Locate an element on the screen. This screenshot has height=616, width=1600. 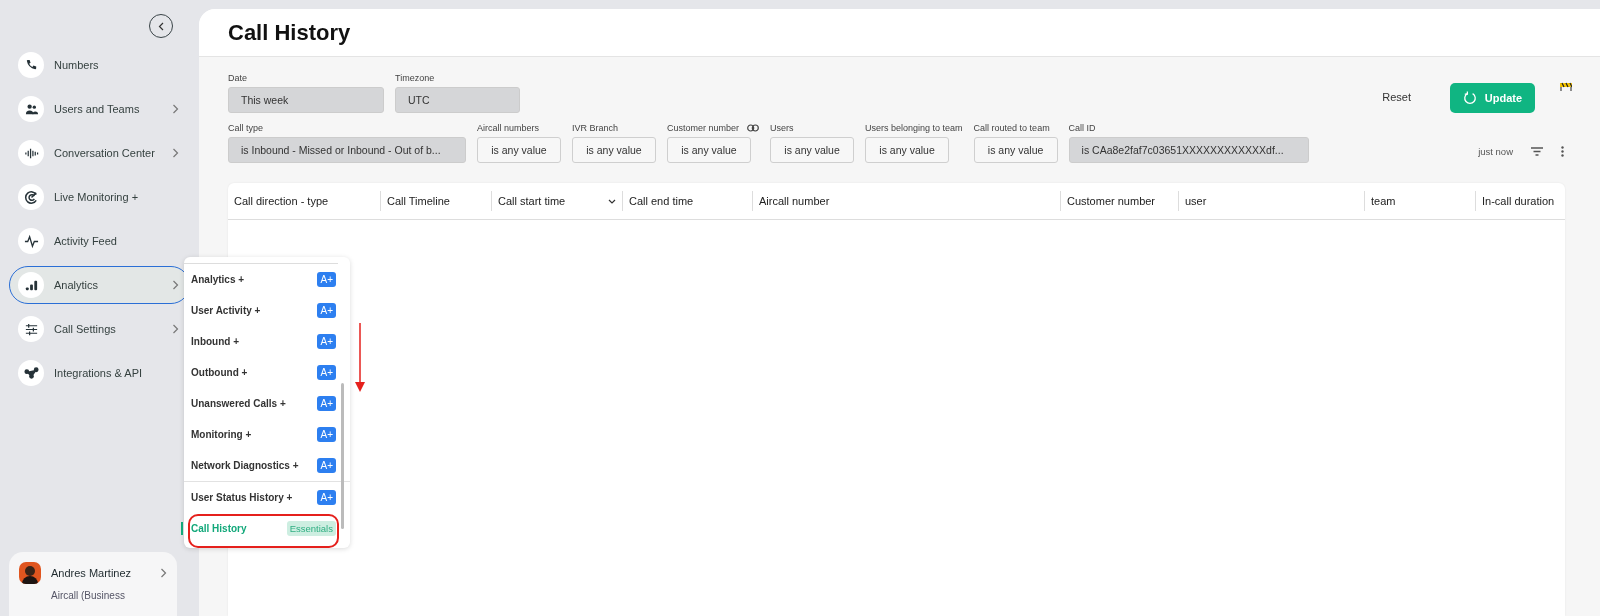
refresh-status: just now is located at coordinates (1495, 151).